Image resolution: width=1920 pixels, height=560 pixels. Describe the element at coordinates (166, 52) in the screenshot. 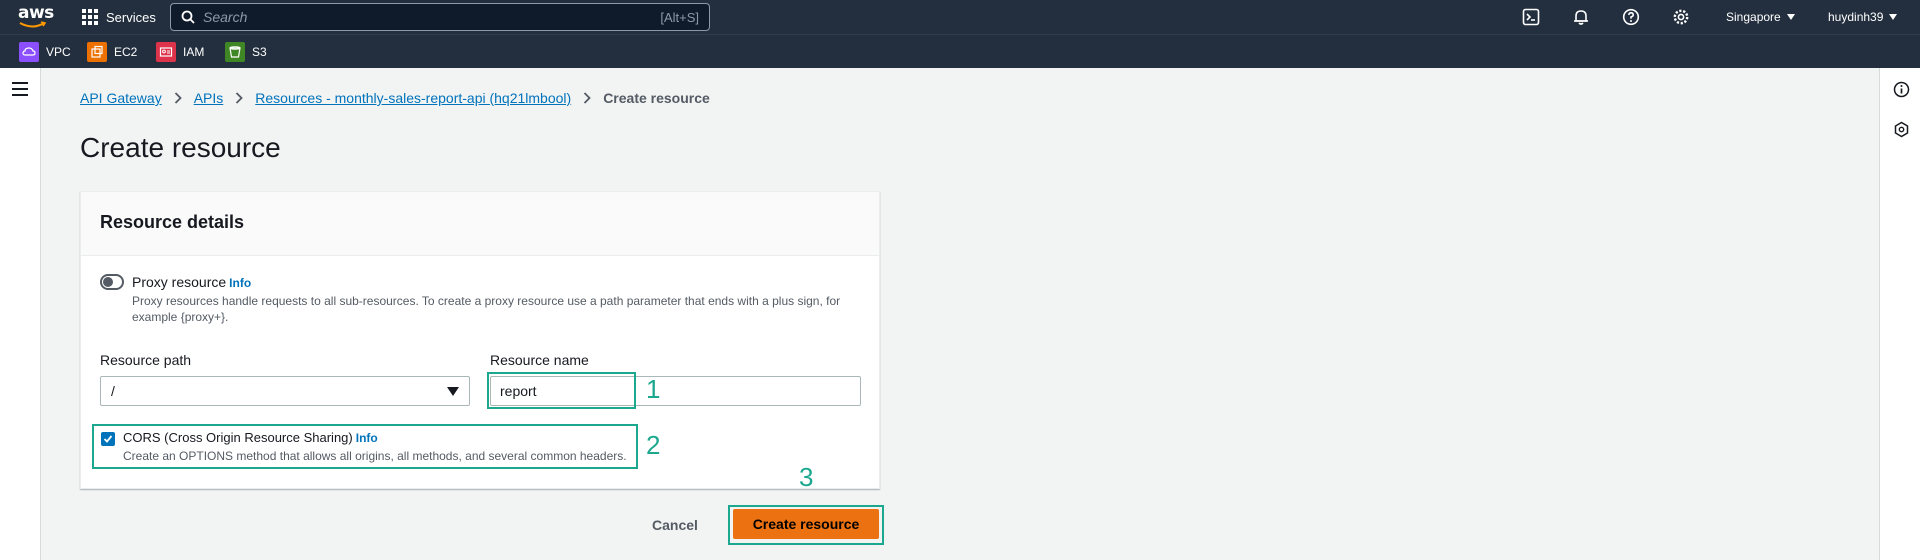

I see `iam-icon` at that location.